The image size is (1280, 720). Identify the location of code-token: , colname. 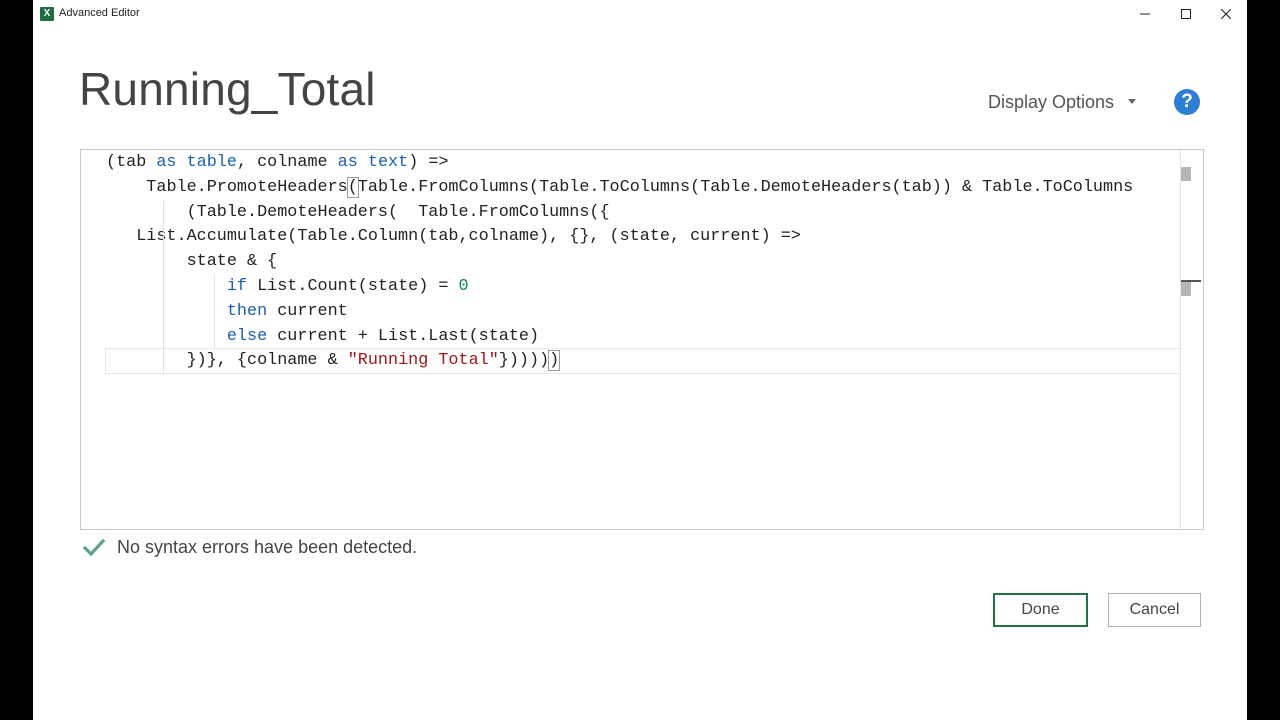
(287, 162).